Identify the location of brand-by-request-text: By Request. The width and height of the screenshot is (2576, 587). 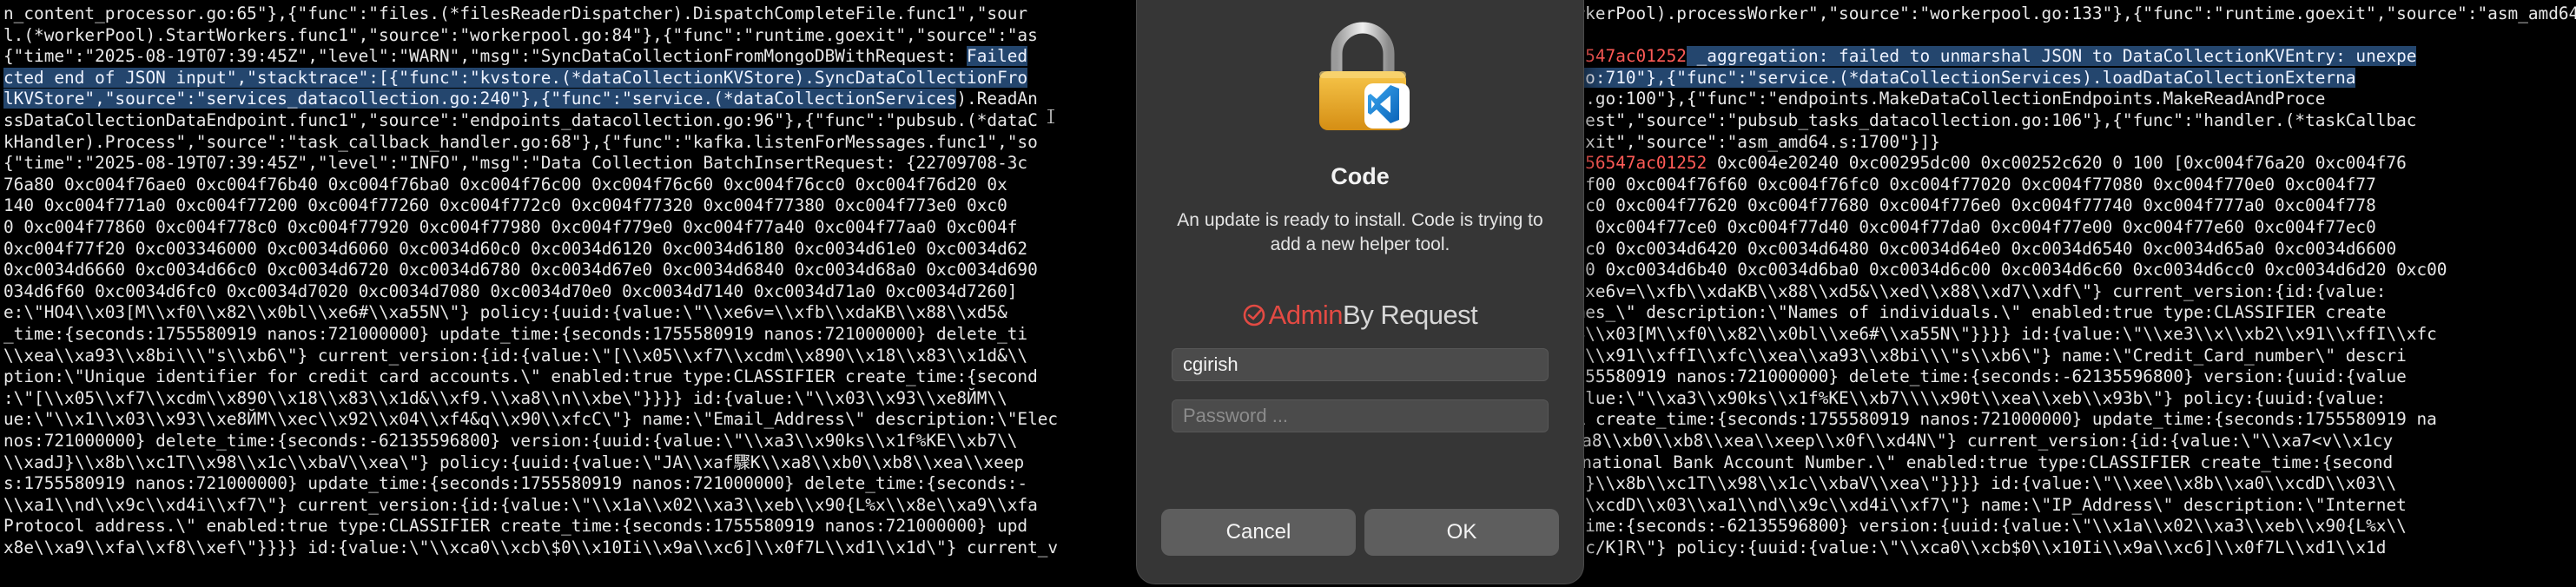
(1411, 315).